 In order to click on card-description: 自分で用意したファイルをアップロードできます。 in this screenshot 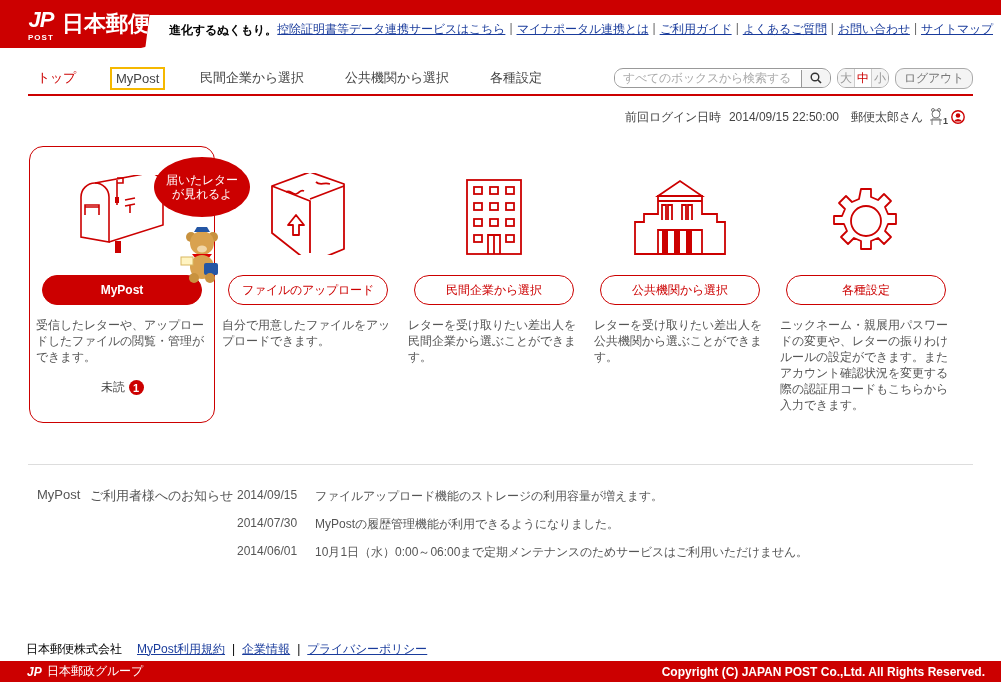, I will do `click(306, 333)`.